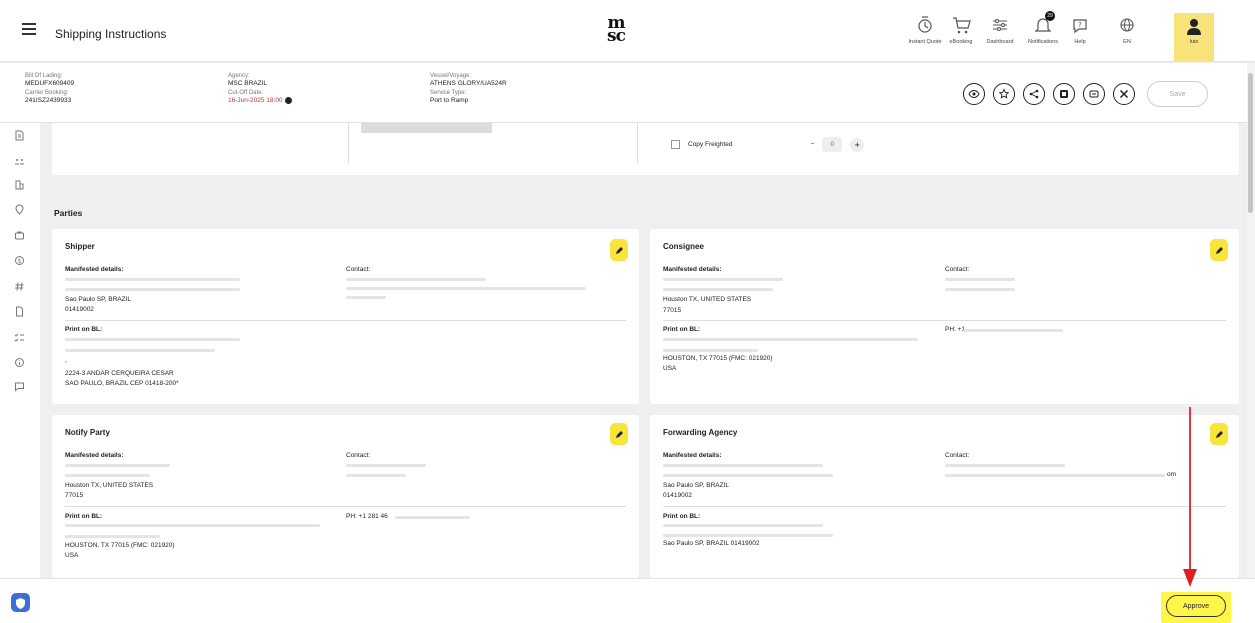  Describe the element at coordinates (19, 235) in the screenshot. I see `container-icon` at that location.